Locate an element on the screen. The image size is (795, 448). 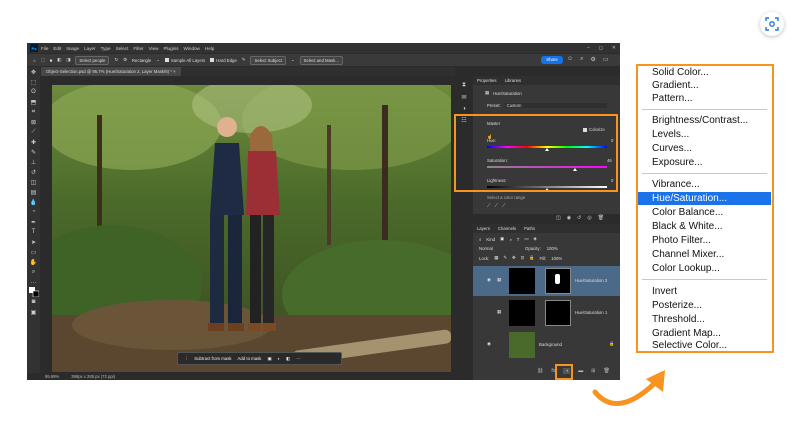
gear-icon: ⚙ is located at coordinates (593, 59).